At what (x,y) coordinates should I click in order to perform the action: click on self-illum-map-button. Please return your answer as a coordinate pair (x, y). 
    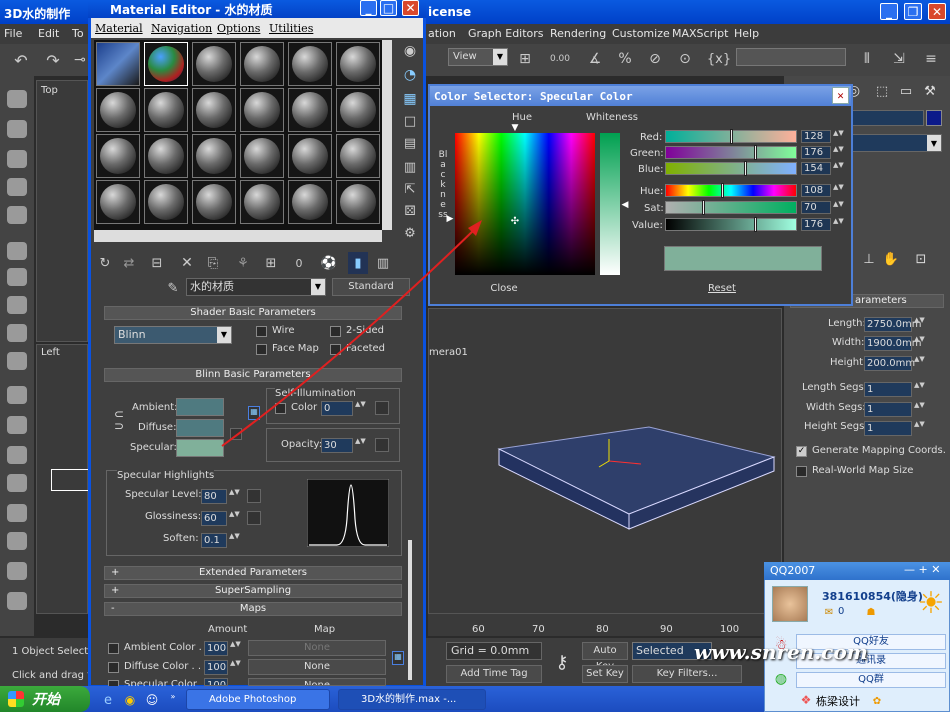
    Looking at the image, I should click on (382, 408).